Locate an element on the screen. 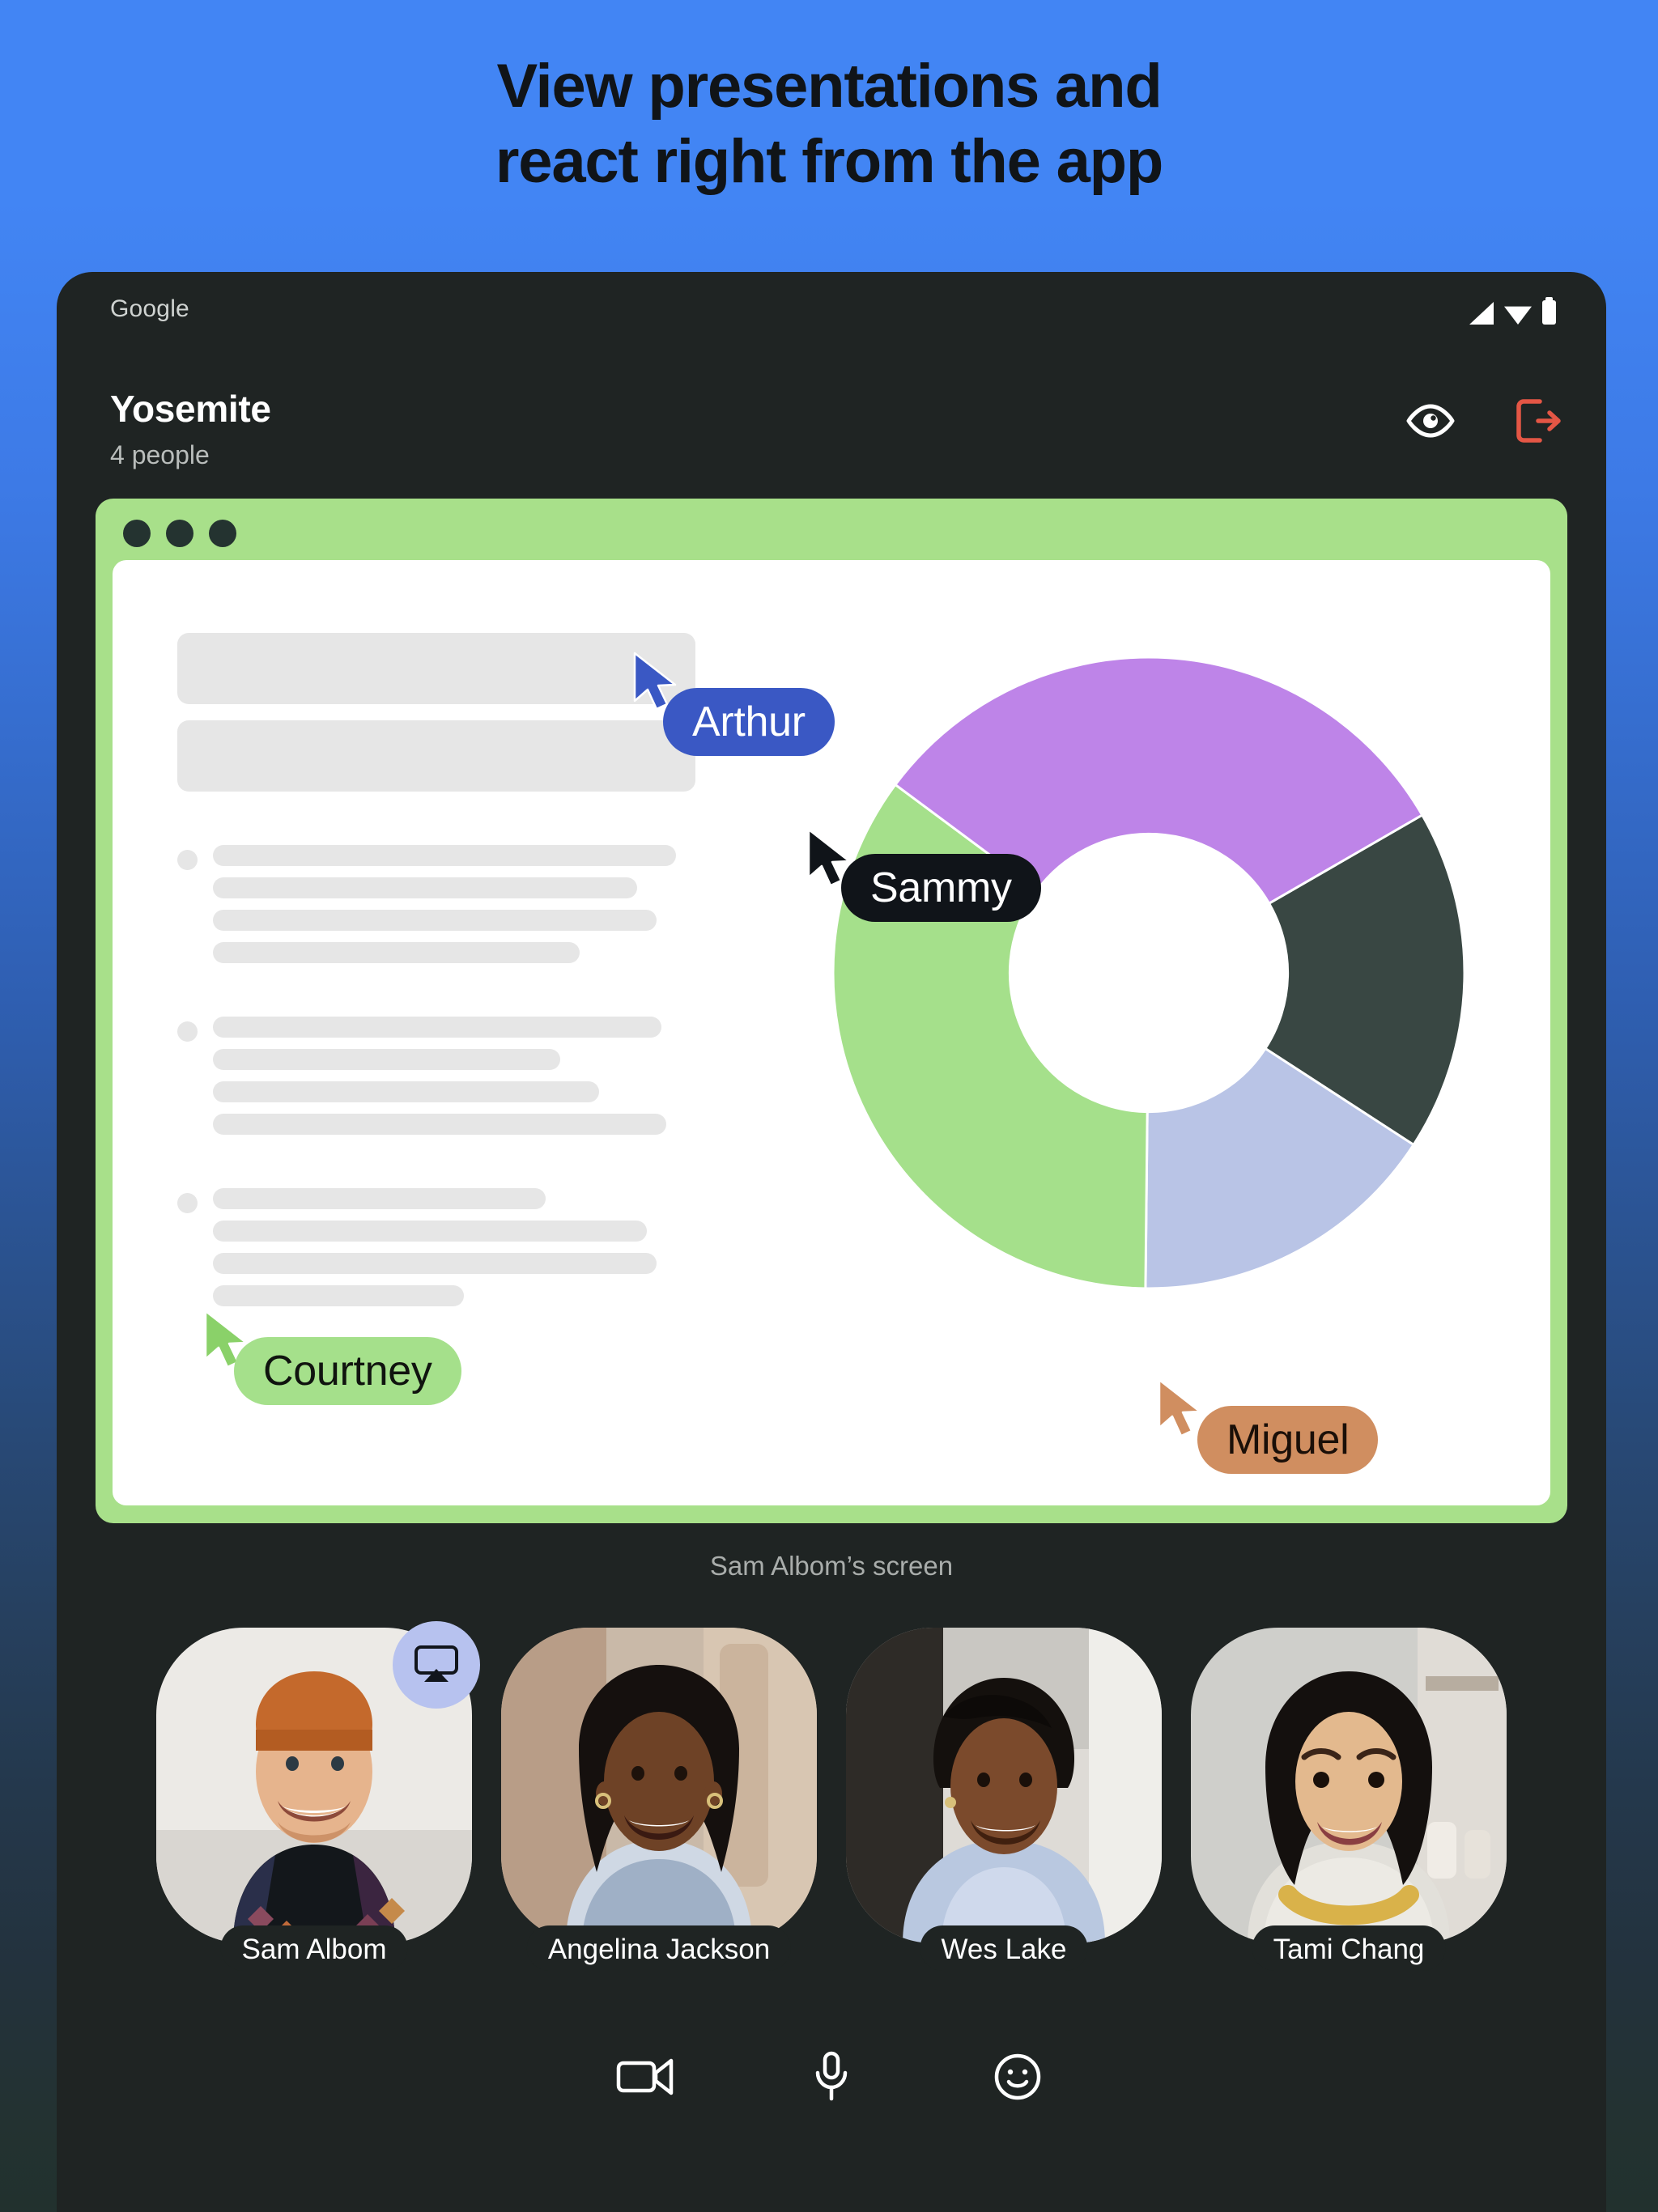 The image size is (1658, 2212). participant-tile-wes-lake: Wes Lake is located at coordinates (1004, 1799).